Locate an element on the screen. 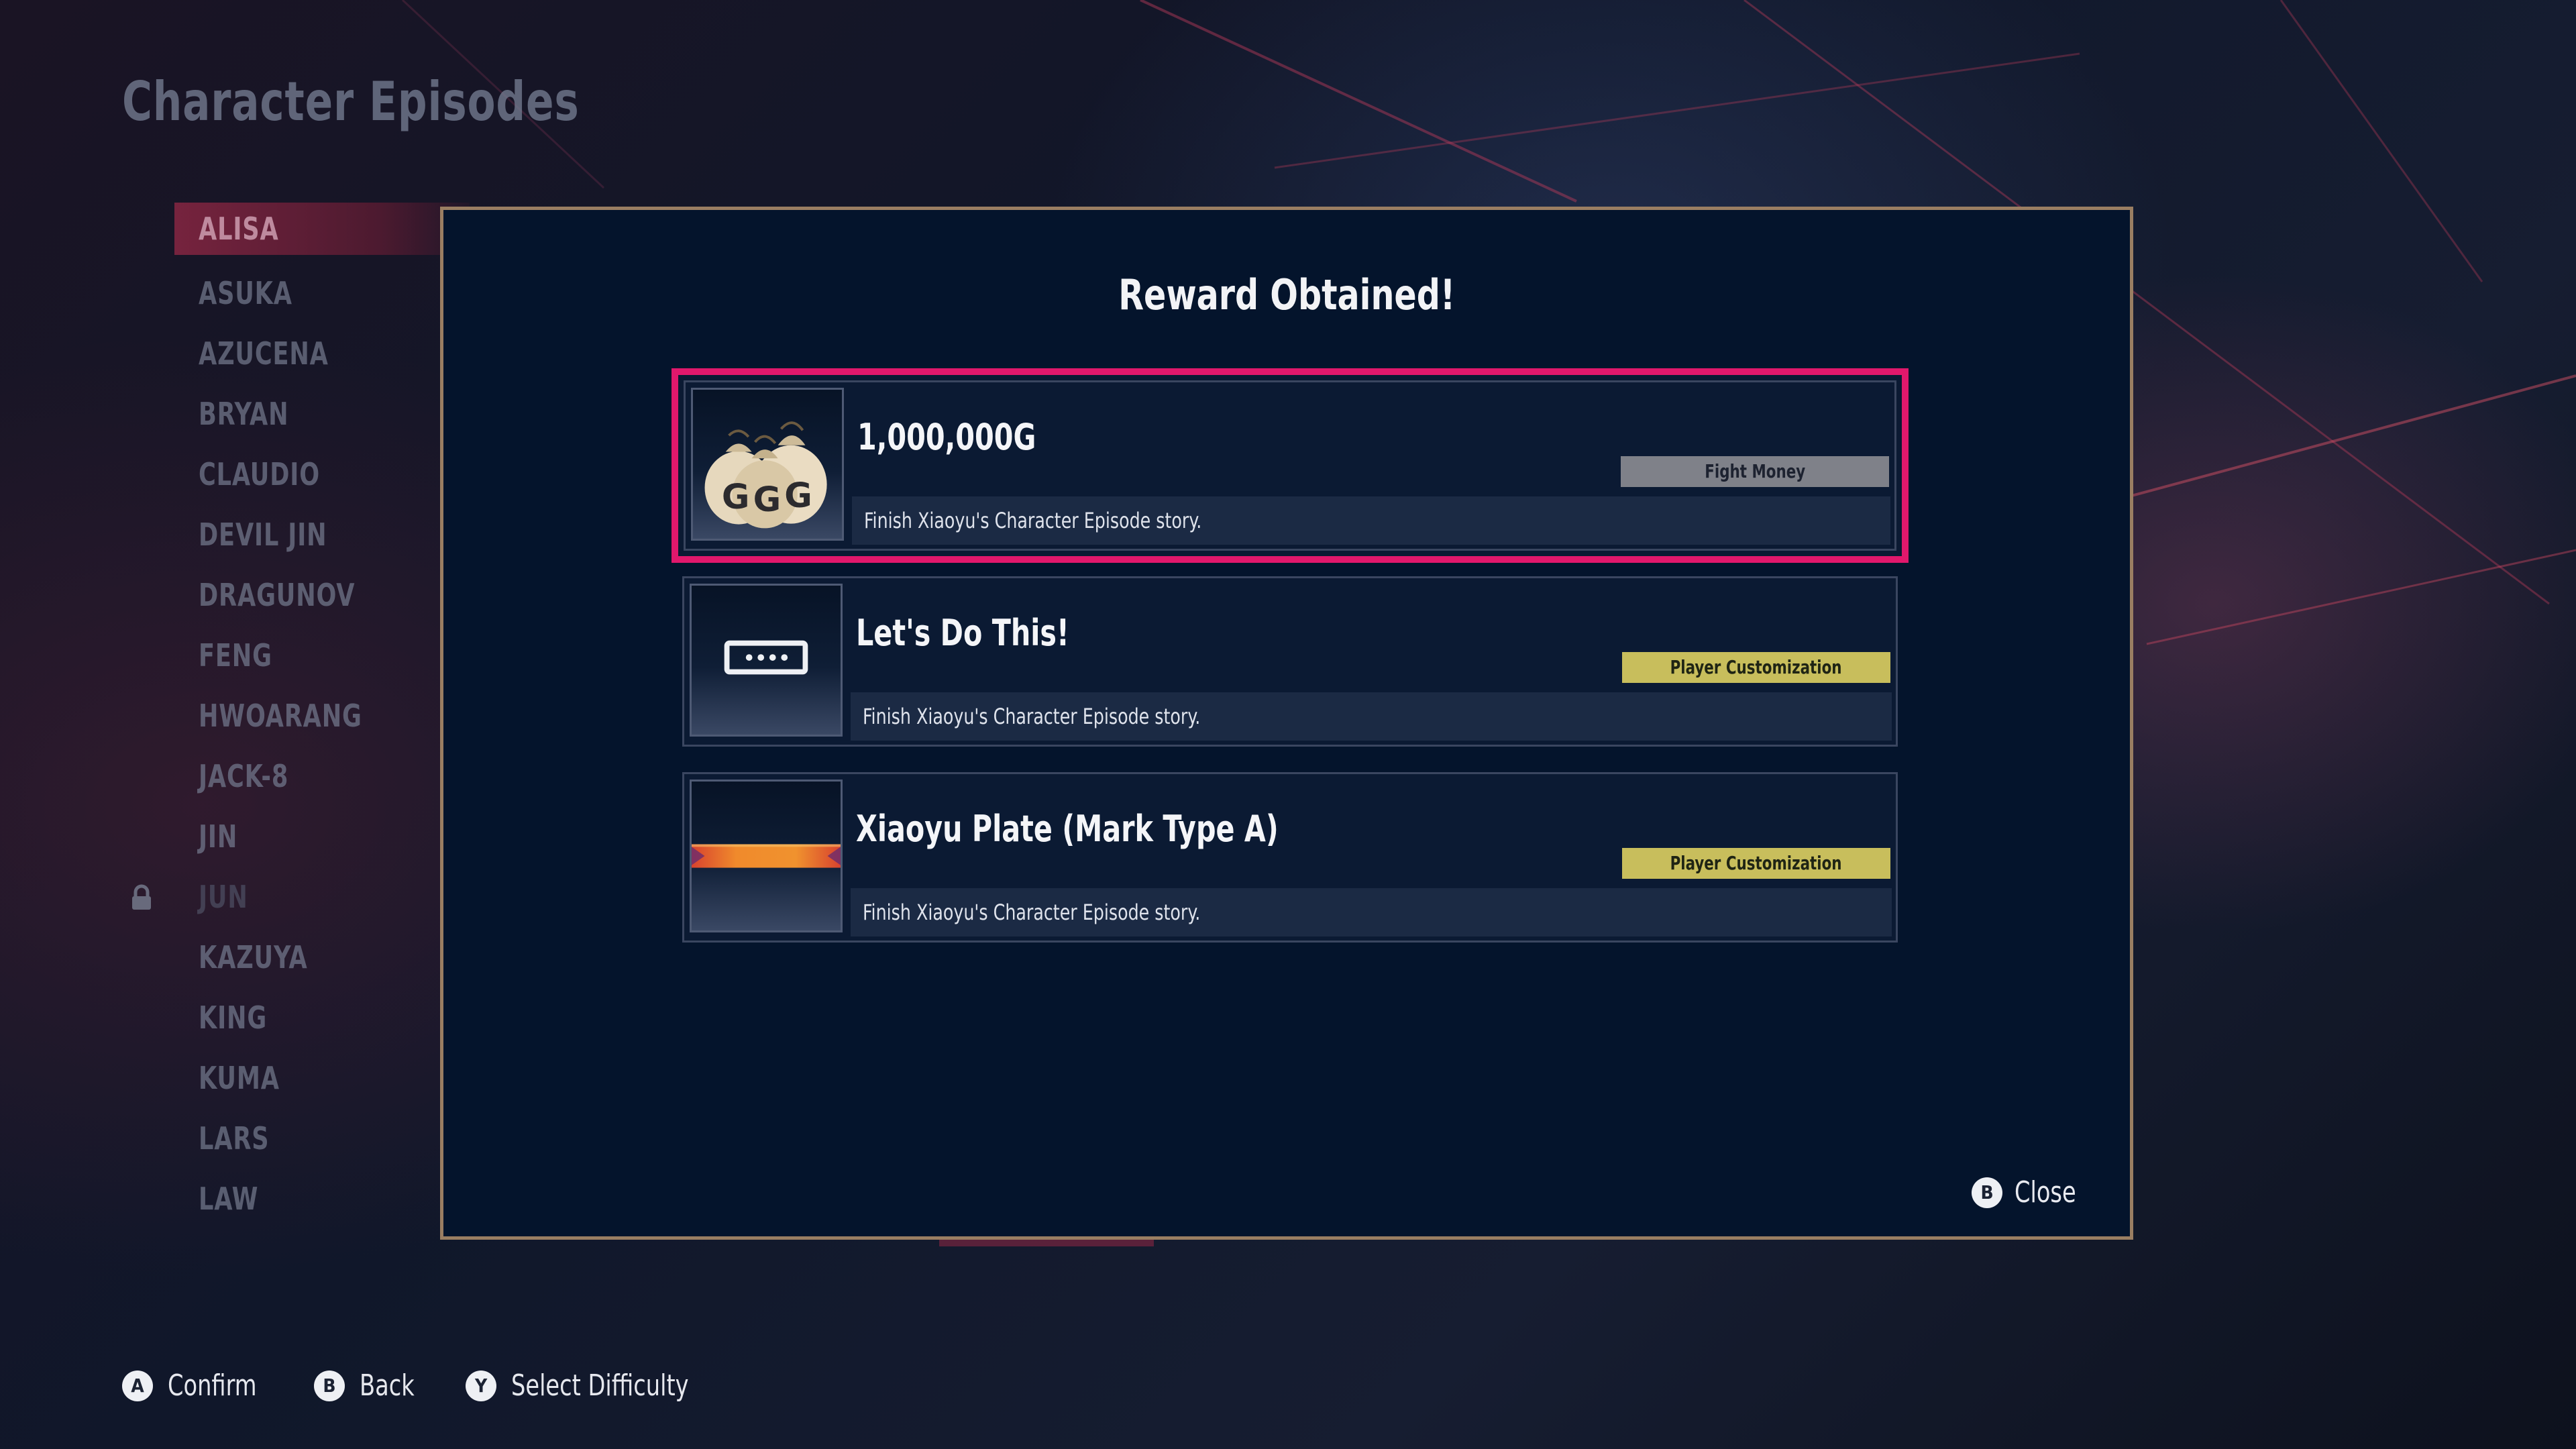 The image size is (2576, 1449). character-name: JACK-8 is located at coordinates (244, 776).